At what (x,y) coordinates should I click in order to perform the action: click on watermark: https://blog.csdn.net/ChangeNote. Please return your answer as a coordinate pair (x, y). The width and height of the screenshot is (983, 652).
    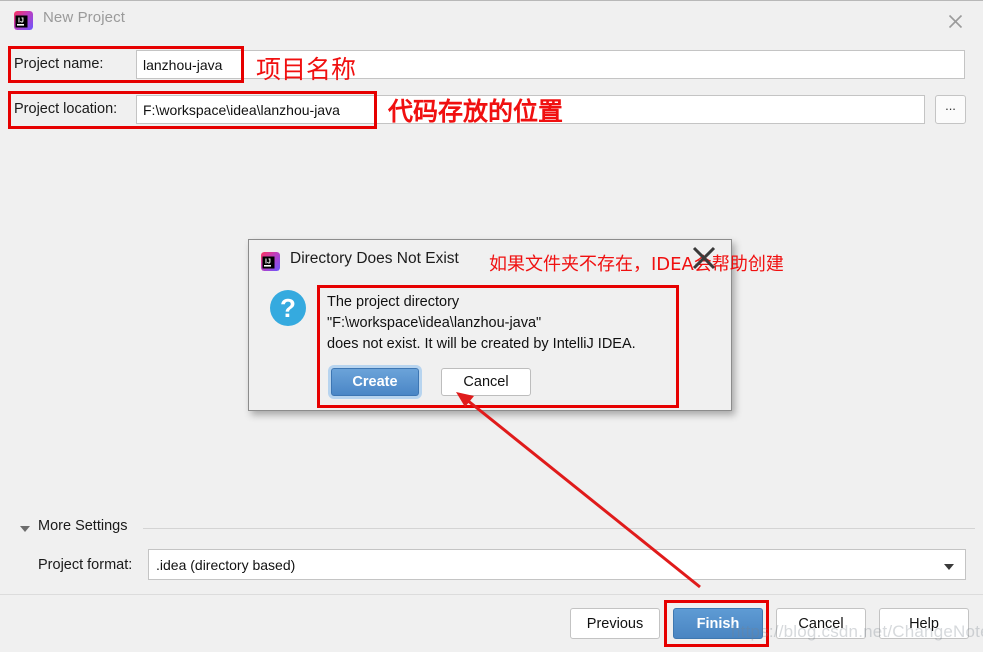
    Looking at the image, I should click on (857, 631).